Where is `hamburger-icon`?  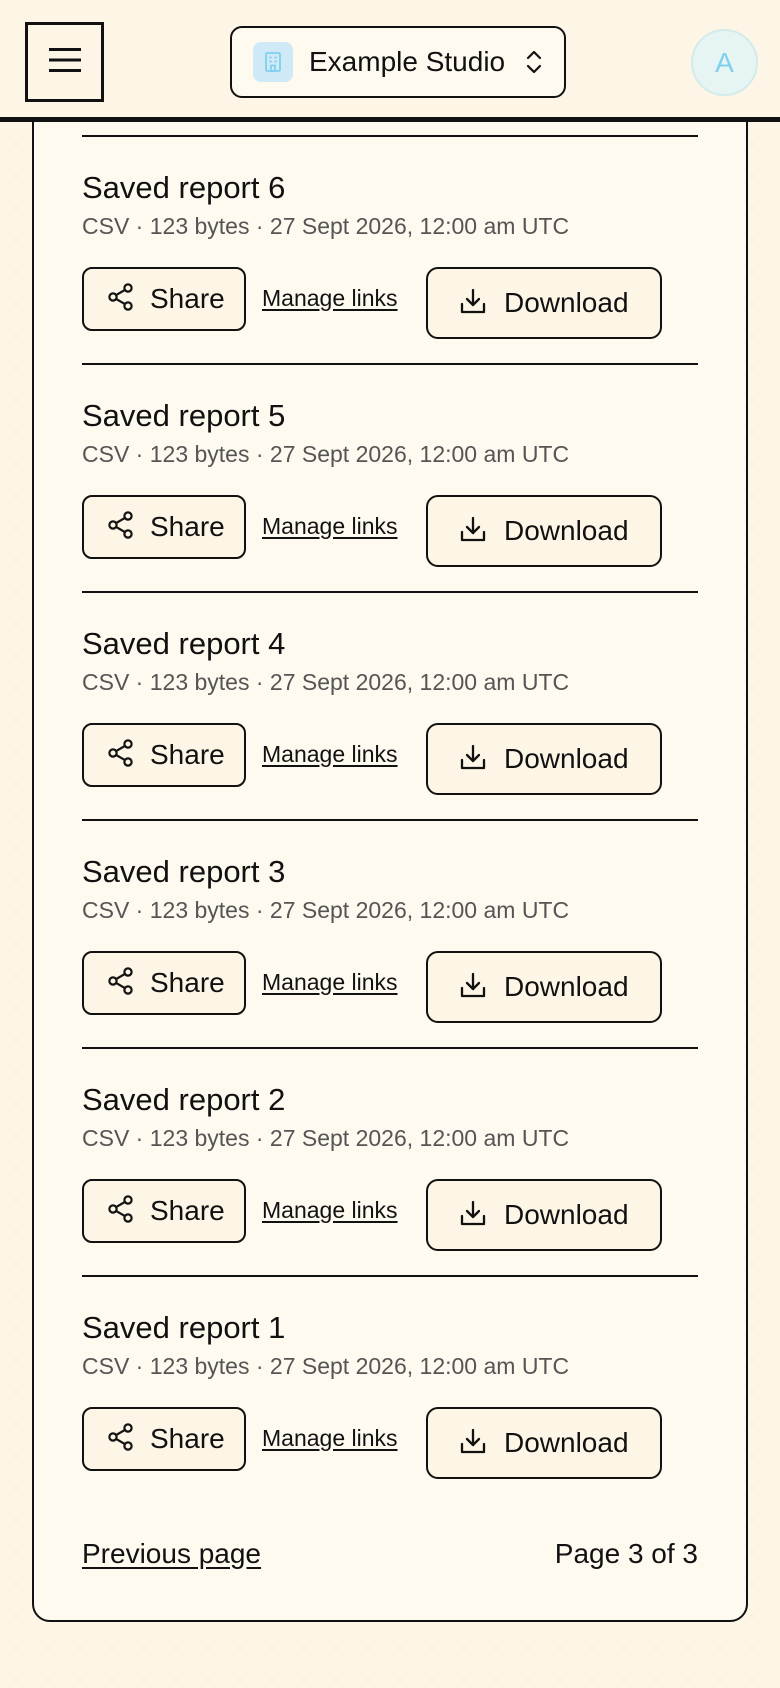
hamburger-icon is located at coordinates (65, 62).